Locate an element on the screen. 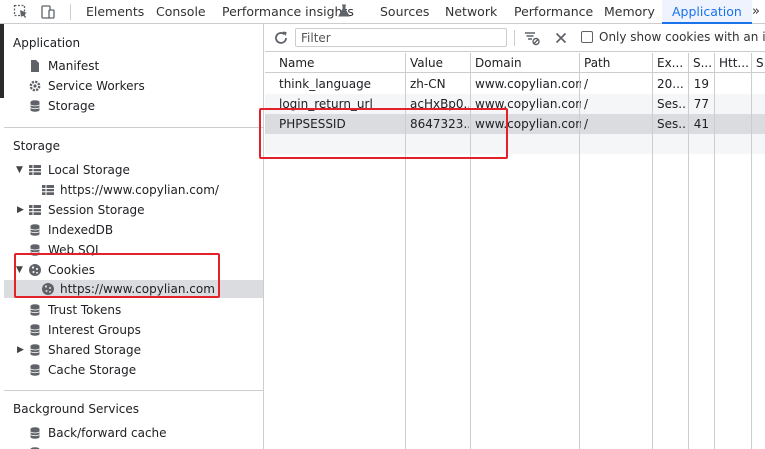 This screenshot has height=449, width=765. cell-value: zh-CN is located at coordinates (428, 84).